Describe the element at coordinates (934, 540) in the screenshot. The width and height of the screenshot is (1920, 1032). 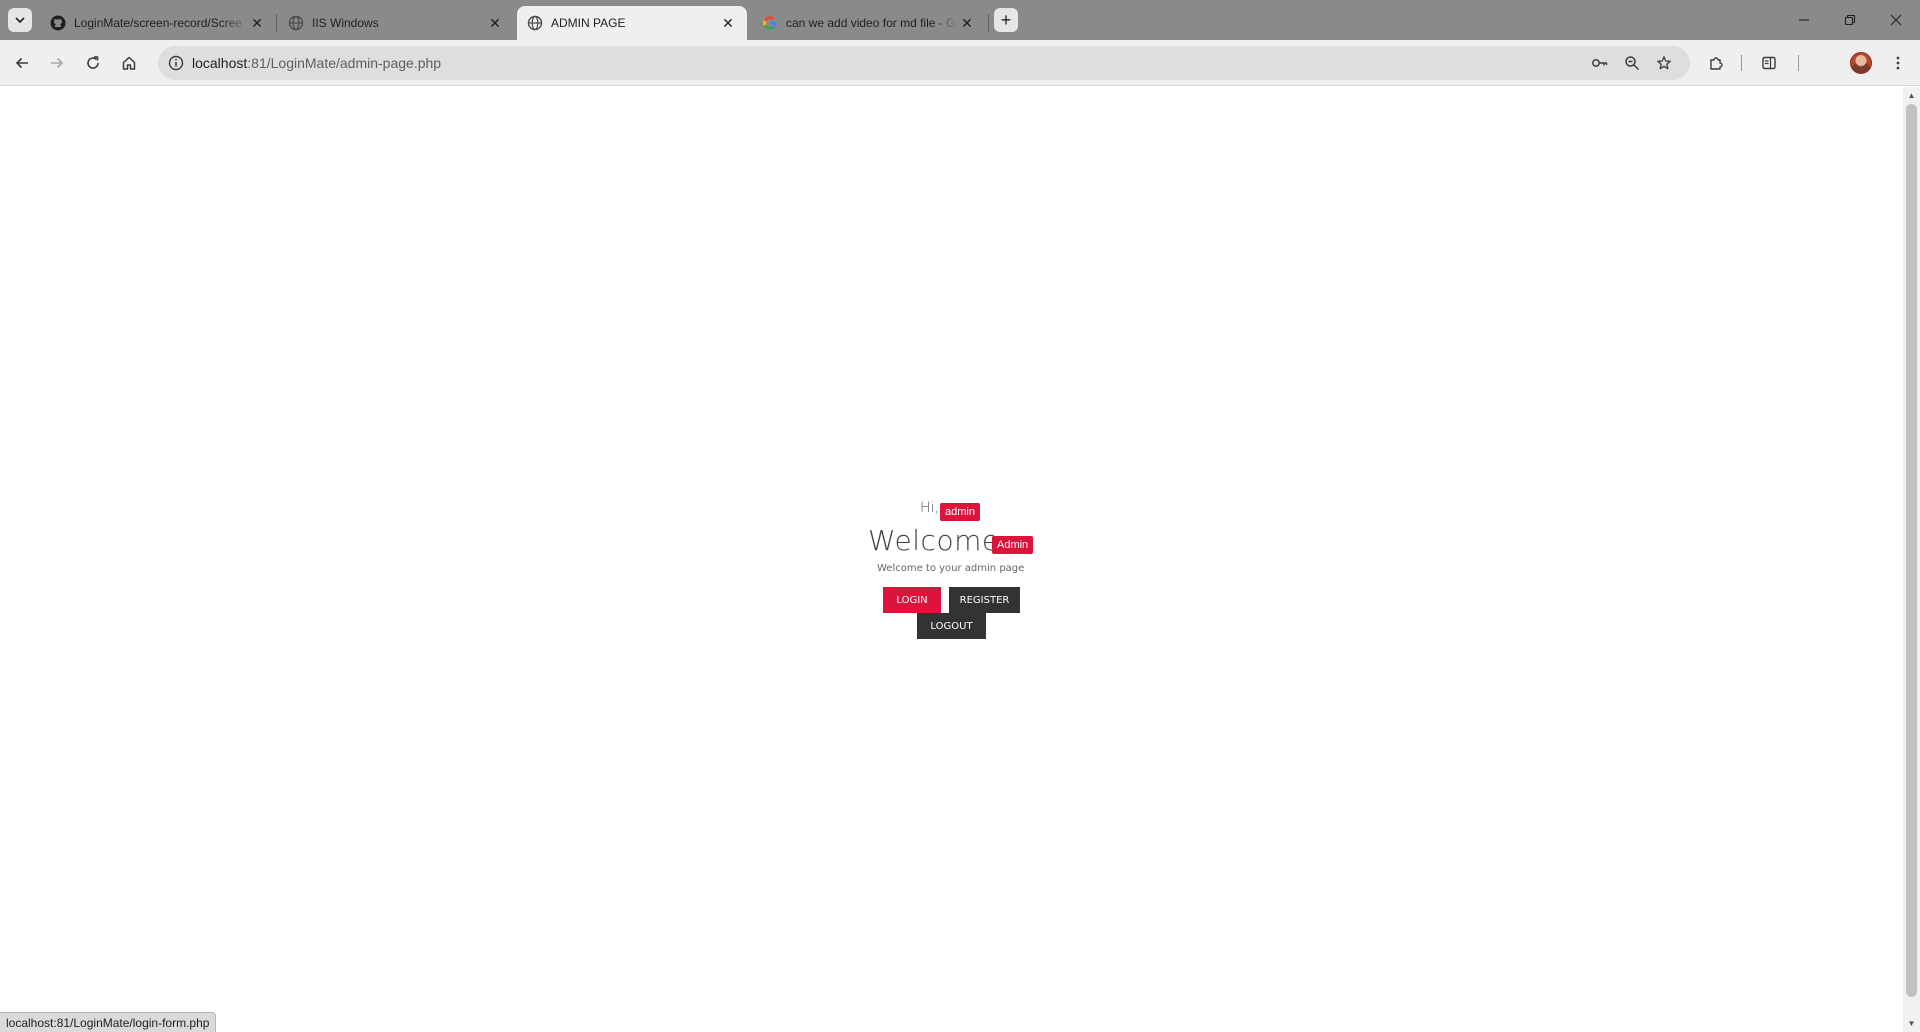
I see `page-title: Welcome` at that location.